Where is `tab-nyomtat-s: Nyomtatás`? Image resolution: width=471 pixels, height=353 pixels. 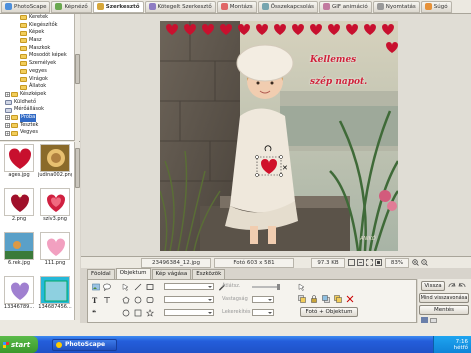
tab-nyomtat-s: Nyomtatás is located at coordinates (396, 6).